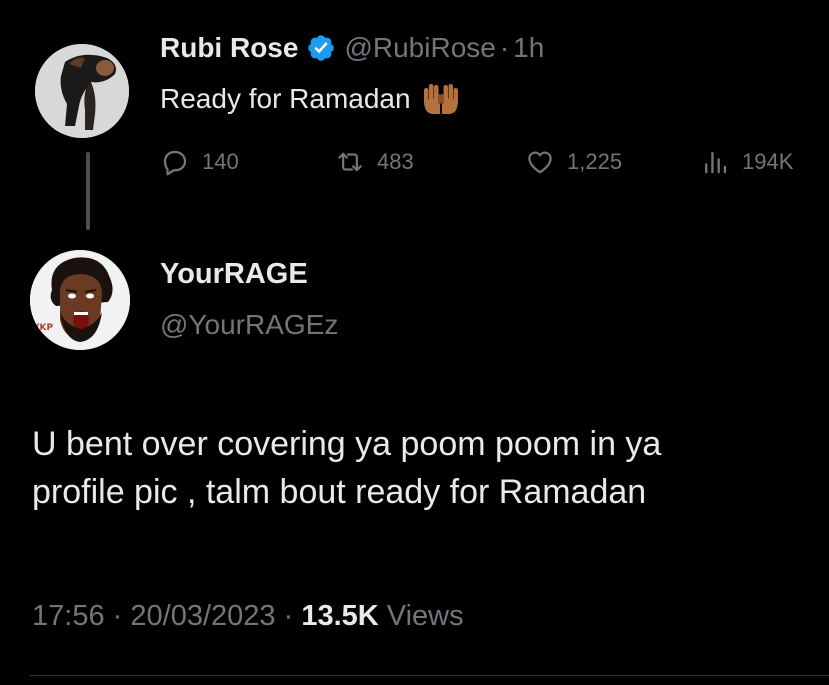 Image resolution: width=829 pixels, height=685 pixels. Describe the element at coordinates (42, 328) in the screenshot. I see `avatar-logo-text: YKP` at that location.